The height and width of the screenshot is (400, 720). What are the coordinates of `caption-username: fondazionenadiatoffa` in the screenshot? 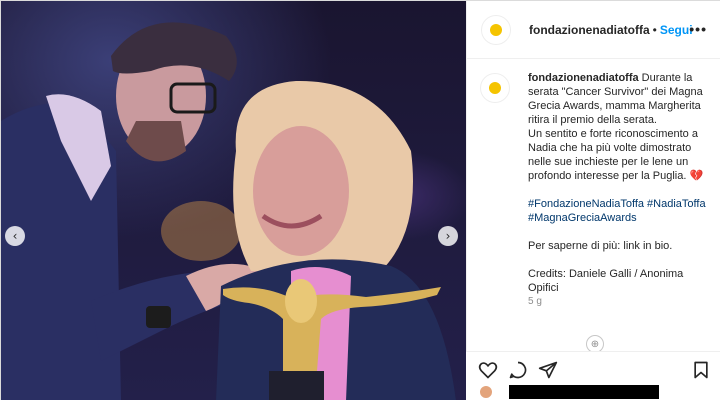 It's located at (583, 78).